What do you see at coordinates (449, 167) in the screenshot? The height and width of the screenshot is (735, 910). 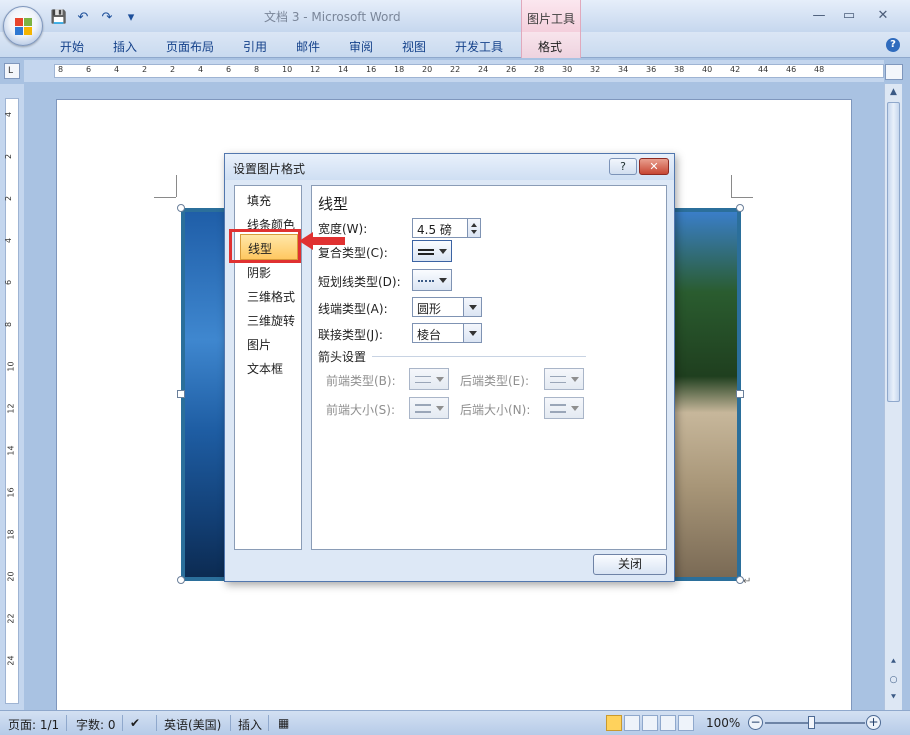 I see `dialog-title-bar: 设置图片格式` at bounding box center [449, 167].